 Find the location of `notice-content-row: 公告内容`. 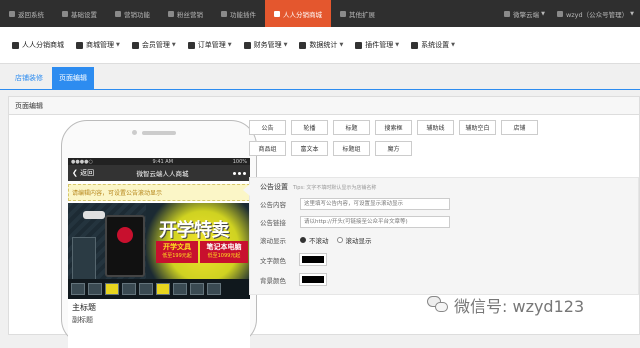

notice-content-row: 公告内容 is located at coordinates (355, 204).